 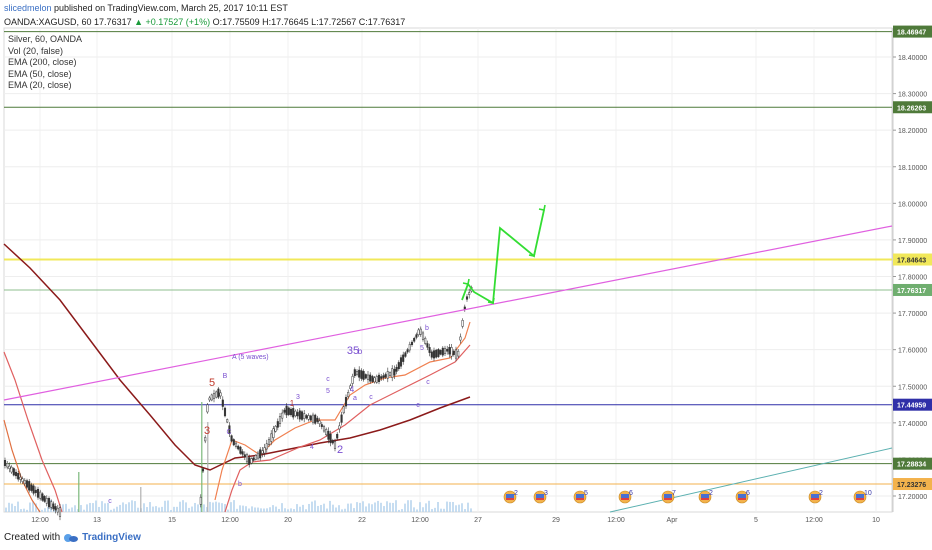 What do you see at coordinates (111, 537) in the screenshot?
I see `footer-brand: TradingView` at bounding box center [111, 537].